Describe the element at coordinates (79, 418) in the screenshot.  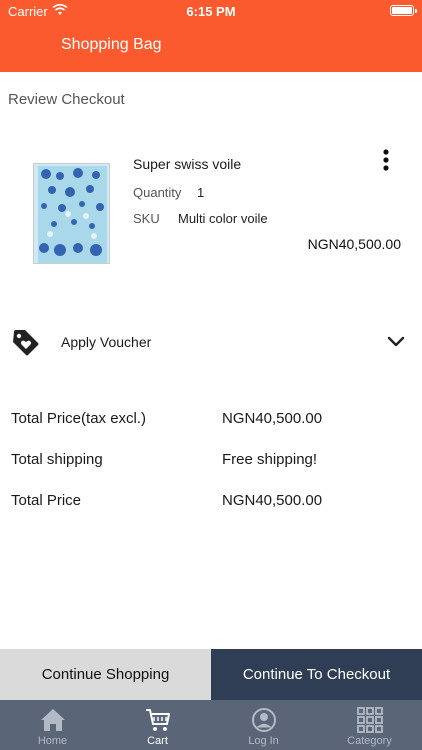
I see `total-label: Total Price(tax excl.)` at that location.